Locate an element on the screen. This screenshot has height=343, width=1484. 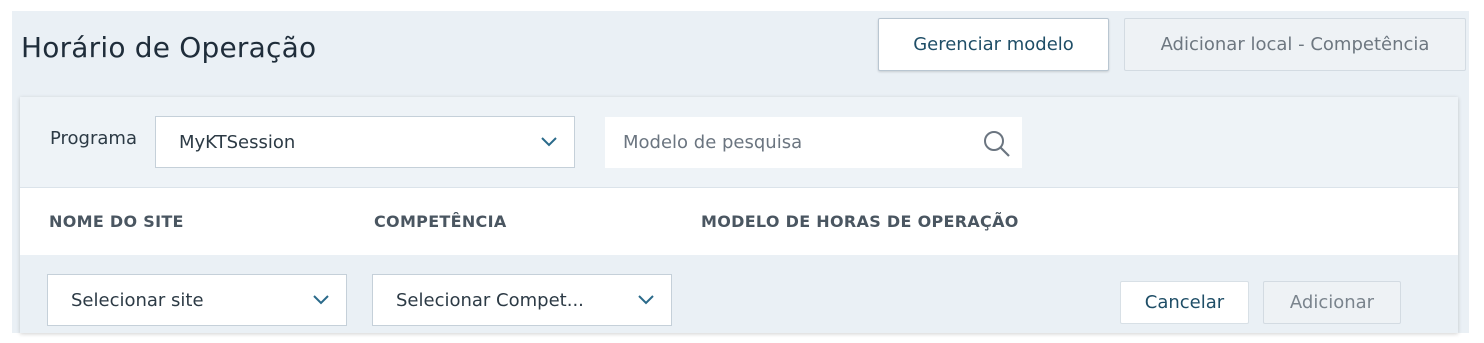
search-icon is located at coordinates (997, 144).